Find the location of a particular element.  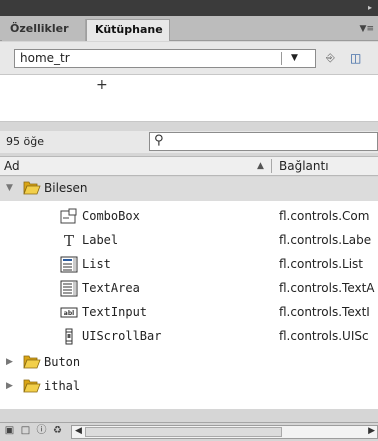

tree-item-row: UIScrollBar fl.controls.UISc is located at coordinates (189, 337).